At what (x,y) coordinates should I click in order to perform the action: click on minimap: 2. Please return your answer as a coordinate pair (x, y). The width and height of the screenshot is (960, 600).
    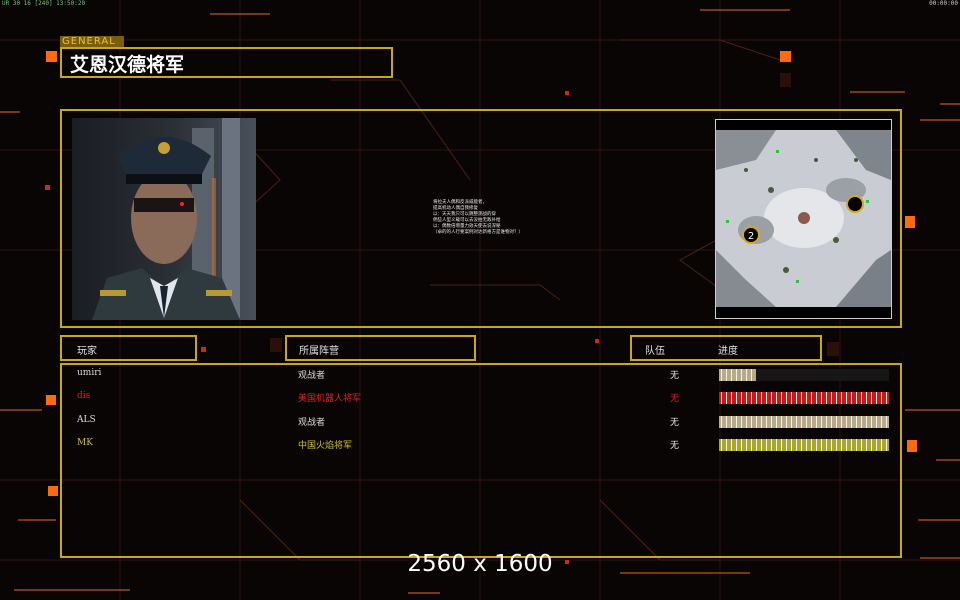
    Looking at the image, I should click on (803, 218).